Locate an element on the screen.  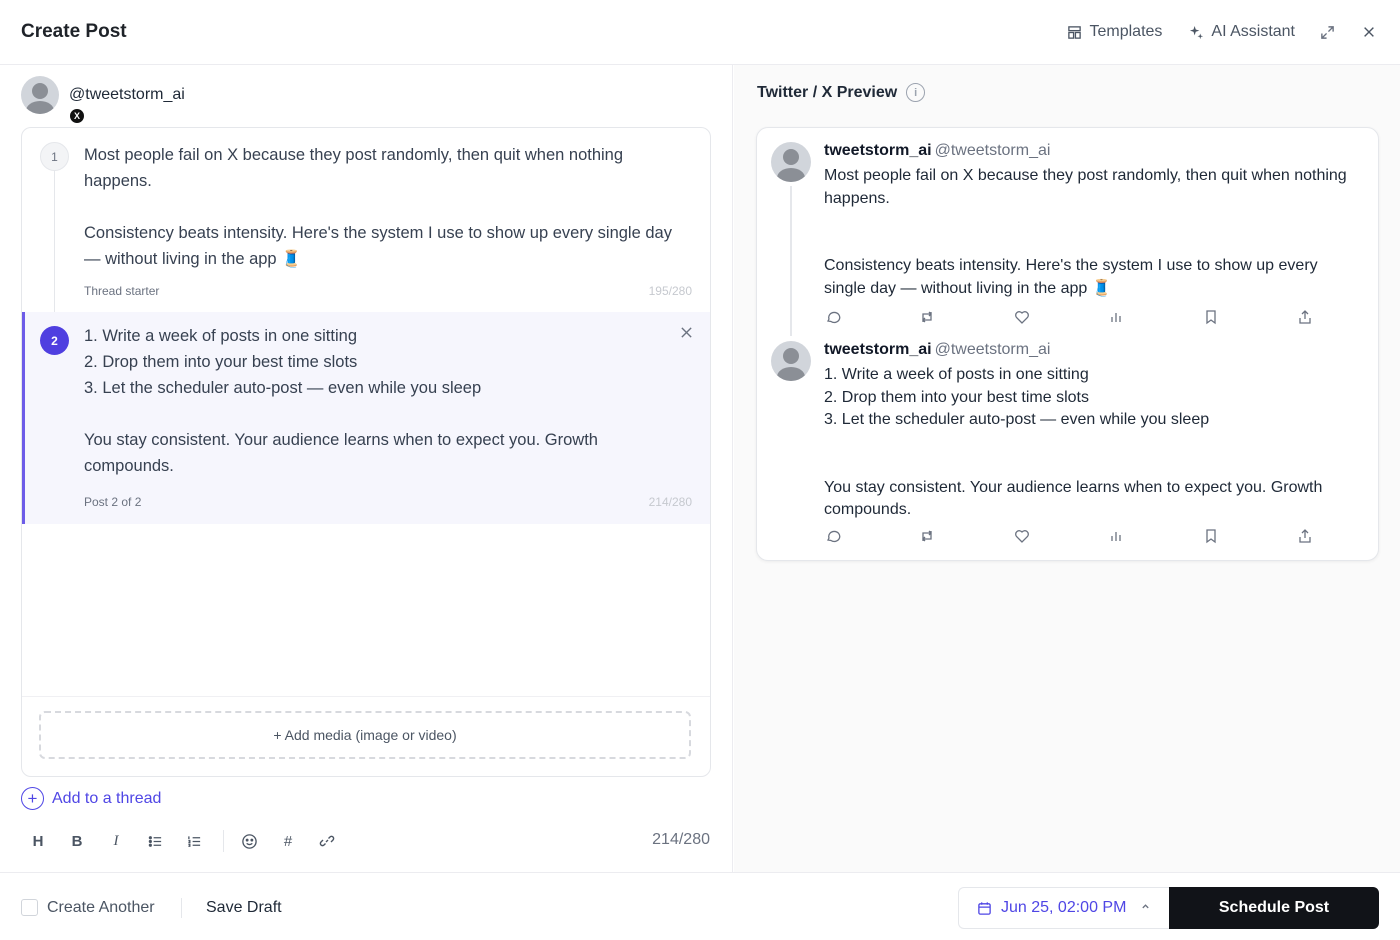
schedule-date-value: Jun 25, 02:00 PM is located at coordinates (1064, 907).